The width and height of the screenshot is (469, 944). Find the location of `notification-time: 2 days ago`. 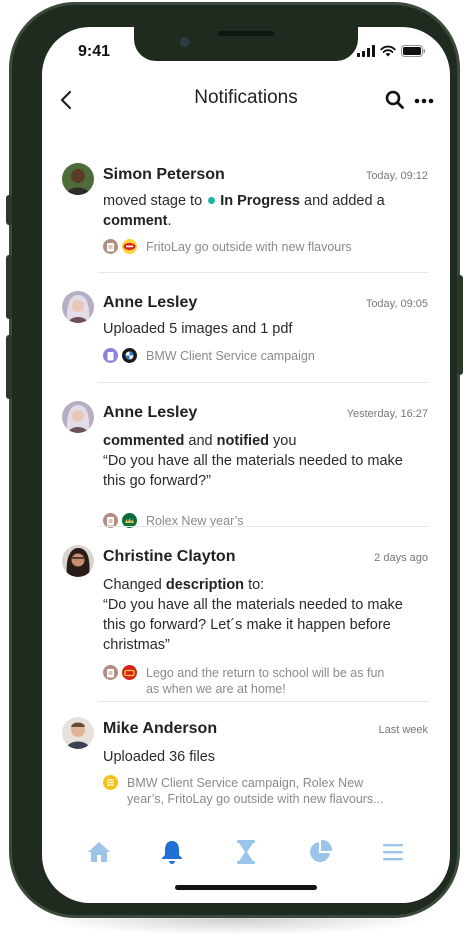

notification-time: 2 days ago is located at coordinates (401, 558).